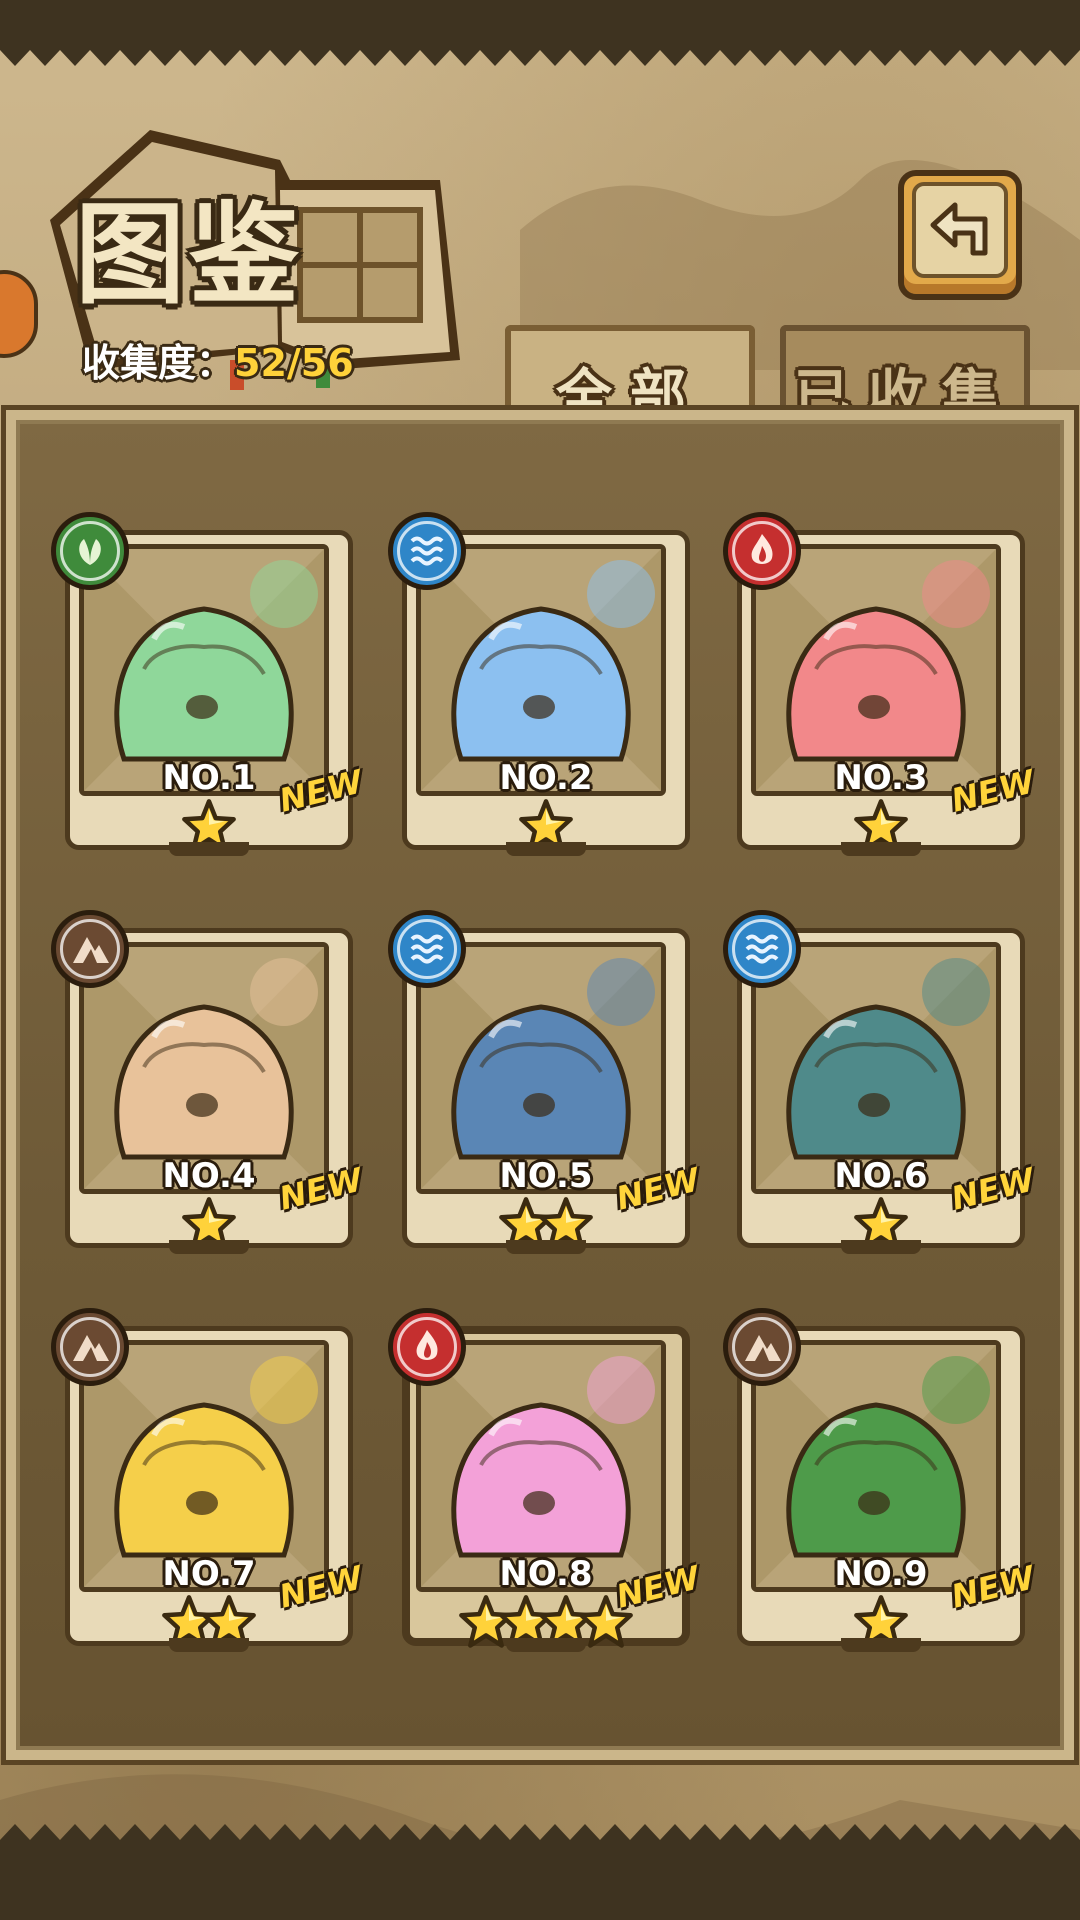 This screenshot has width=1080, height=1920. What do you see at coordinates (208, 1084) in the screenshot?
I see `monster-card: NO.4 NEW` at bounding box center [208, 1084].